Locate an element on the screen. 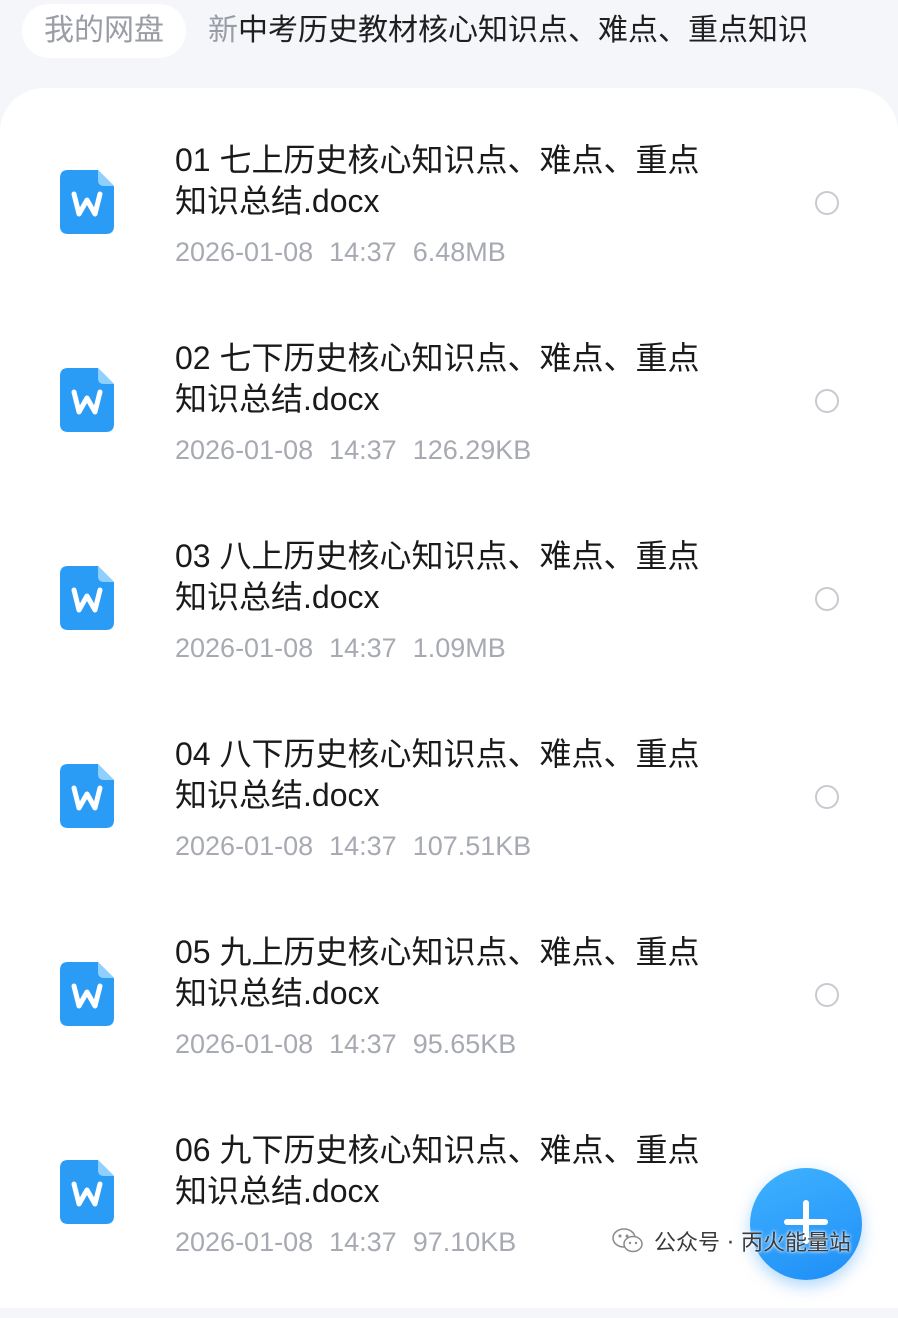 The height and width of the screenshot is (1318, 898). watermark-text: 公众号 · 丙火能量站 is located at coordinates (752, 1243).